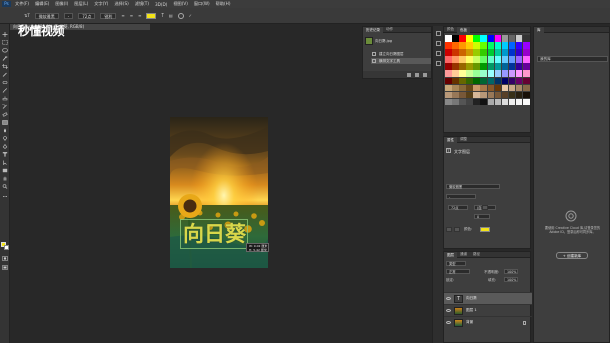 The height and width of the screenshot is (343, 610). What do you see at coordinates (202, 4) in the screenshot?
I see `menu-window: 窗口(W)` at bounding box center [202, 4].